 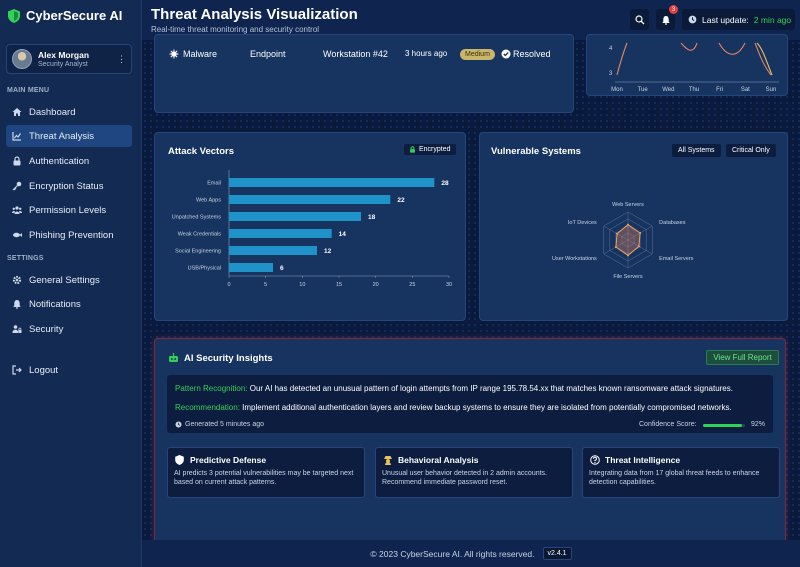 What do you see at coordinates (17, 304) in the screenshot?
I see `bell-icon` at bounding box center [17, 304].